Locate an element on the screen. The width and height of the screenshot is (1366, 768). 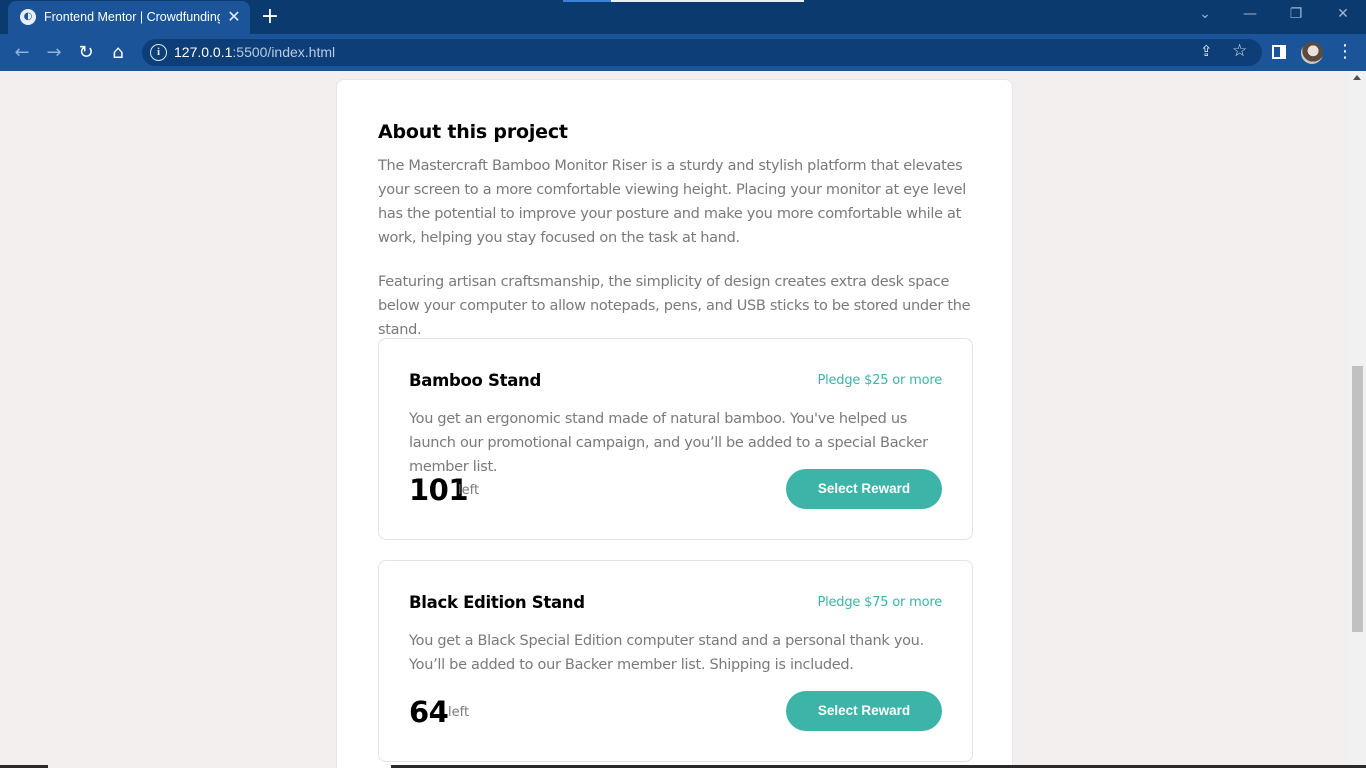
reward-pledge: Pledge $25 or more is located at coordinates (879, 380).